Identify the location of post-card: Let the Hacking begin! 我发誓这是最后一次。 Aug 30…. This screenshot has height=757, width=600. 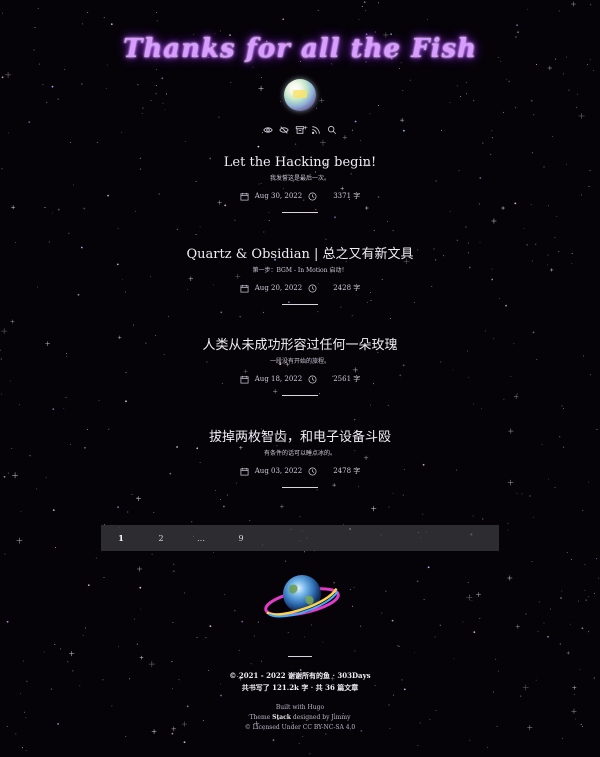
(300, 184).